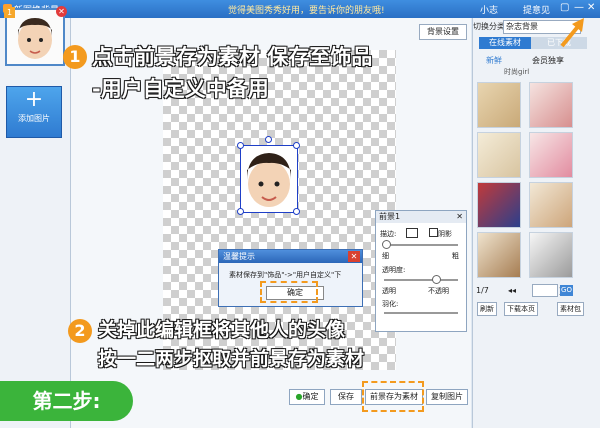 This screenshot has width=600, height=428. Describe the element at coordinates (521, 309) in the screenshot. I see `download-page-button: 下载本页` at that location.